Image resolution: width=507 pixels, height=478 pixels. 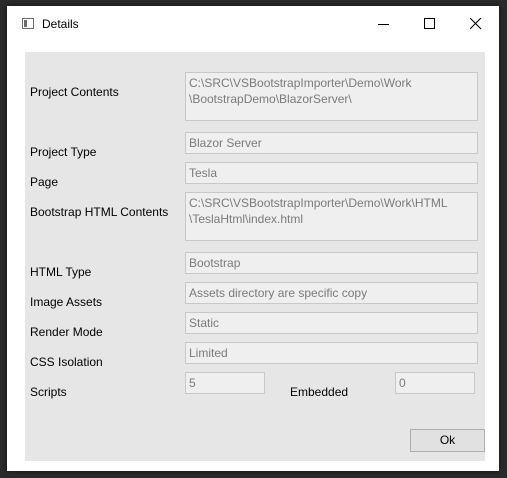 What do you see at coordinates (60, 24) in the screenshot?
I see `window-title: Details` at bounding box center [60, 24].